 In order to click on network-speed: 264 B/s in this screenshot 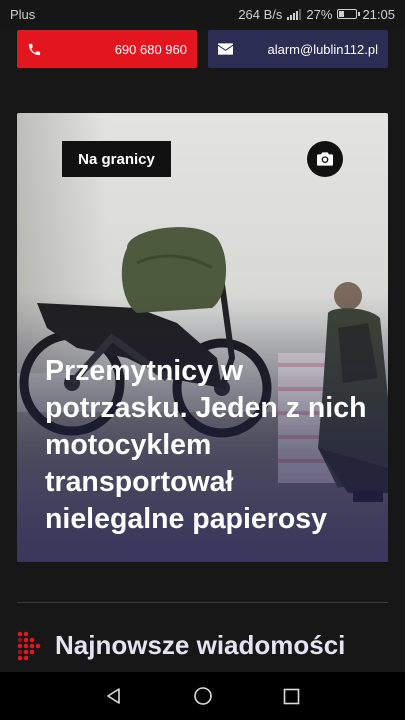, I will do `click(260, 14)`.